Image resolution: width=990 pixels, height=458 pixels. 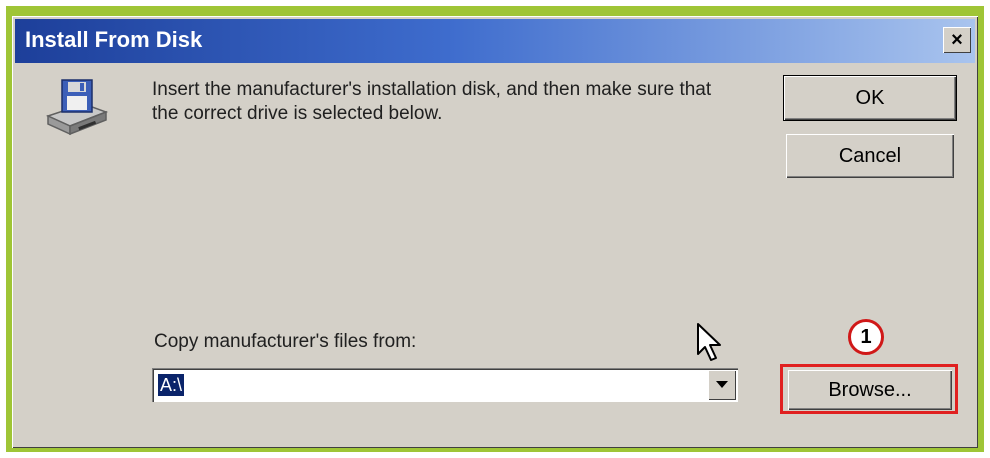 I want to click on step-number-badge: 1, so click(x=866, y=337).